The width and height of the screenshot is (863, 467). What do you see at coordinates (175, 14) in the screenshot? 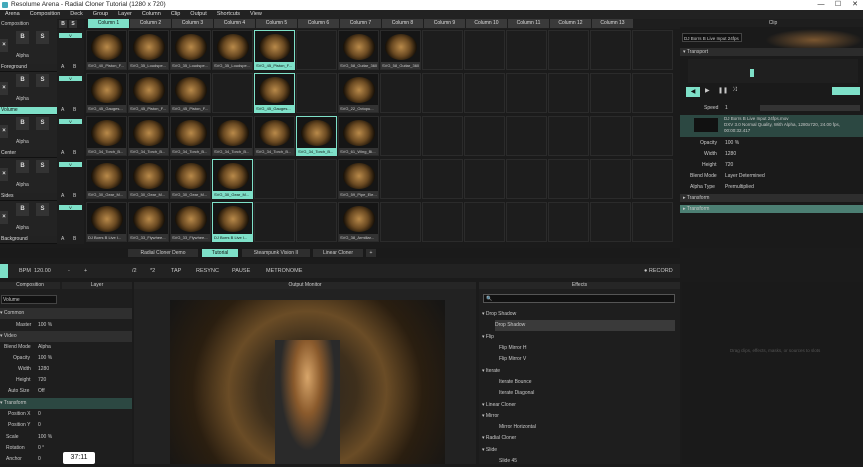
I see `menu-clip: Clip` at bounding box center [175, 14].